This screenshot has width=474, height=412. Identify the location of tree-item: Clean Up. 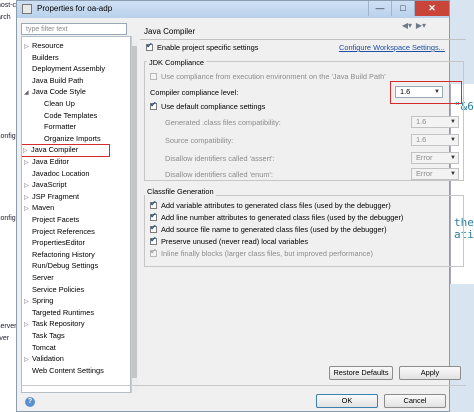
(55, 103).